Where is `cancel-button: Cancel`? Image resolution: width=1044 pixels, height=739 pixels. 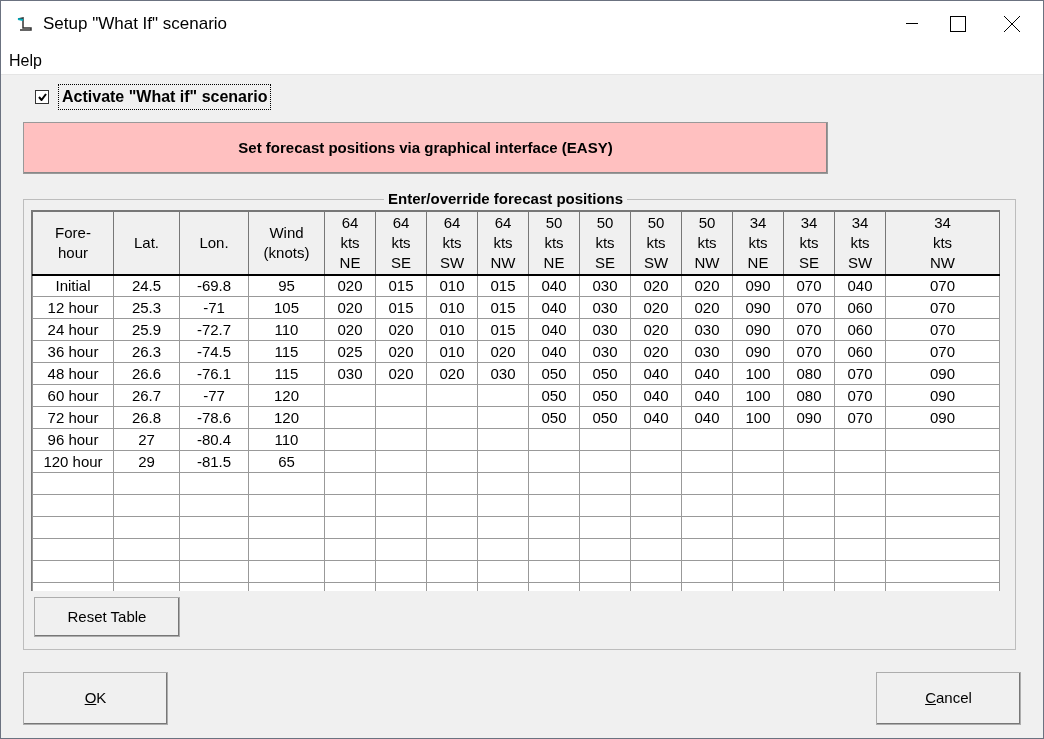 cancel-button: Cancel is located at coordinates (948, 698).